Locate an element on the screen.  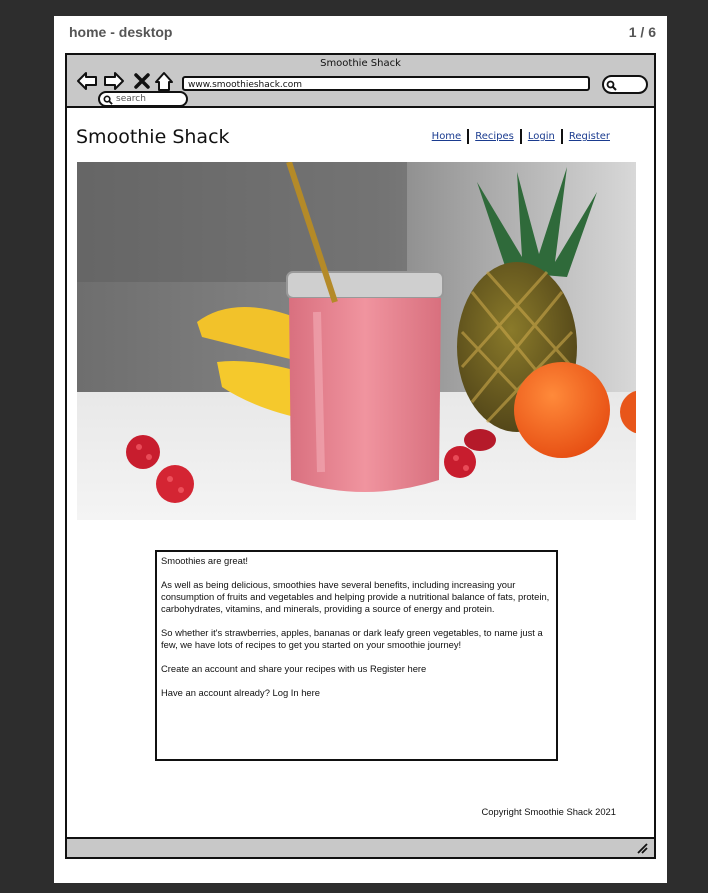
close-x-icon is located at coordinates (142, 81).